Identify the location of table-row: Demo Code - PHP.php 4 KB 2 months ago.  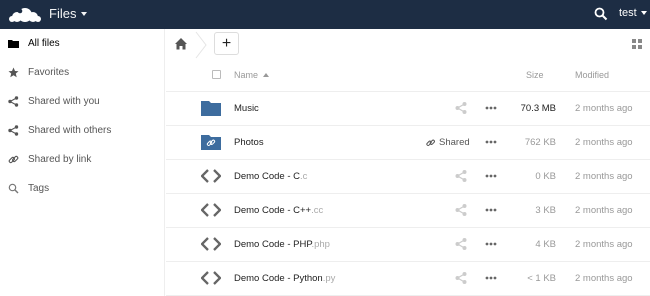
(408, 245).